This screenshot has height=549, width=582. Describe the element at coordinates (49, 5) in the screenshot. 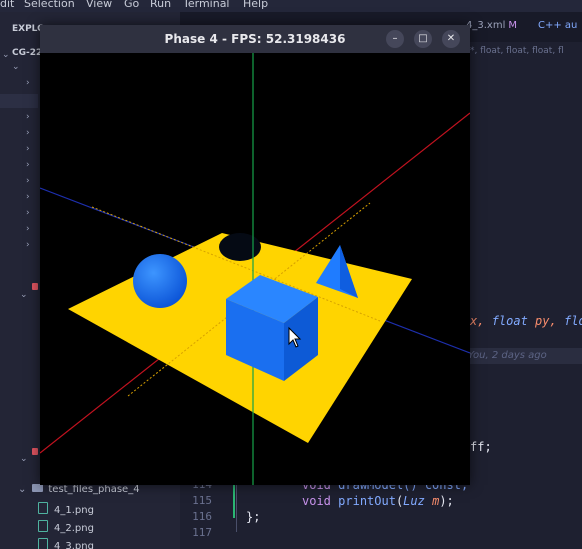

I see `menu-selection: Selection` at that location.